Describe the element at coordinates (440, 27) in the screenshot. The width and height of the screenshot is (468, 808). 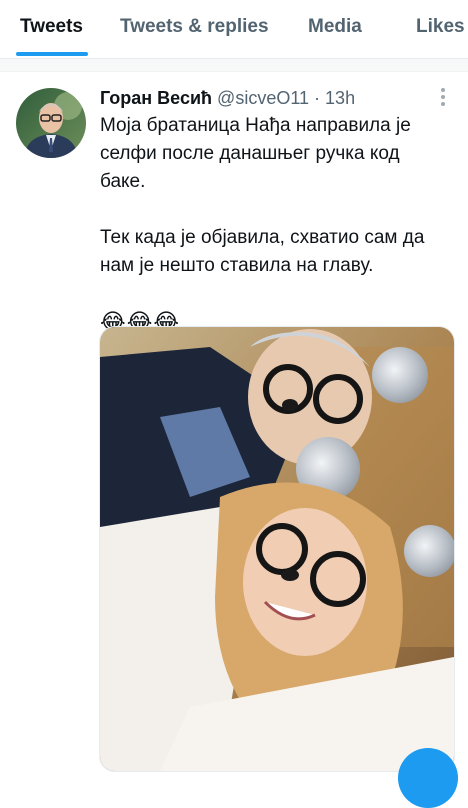
I see `tab-likes: Likes` at that location.